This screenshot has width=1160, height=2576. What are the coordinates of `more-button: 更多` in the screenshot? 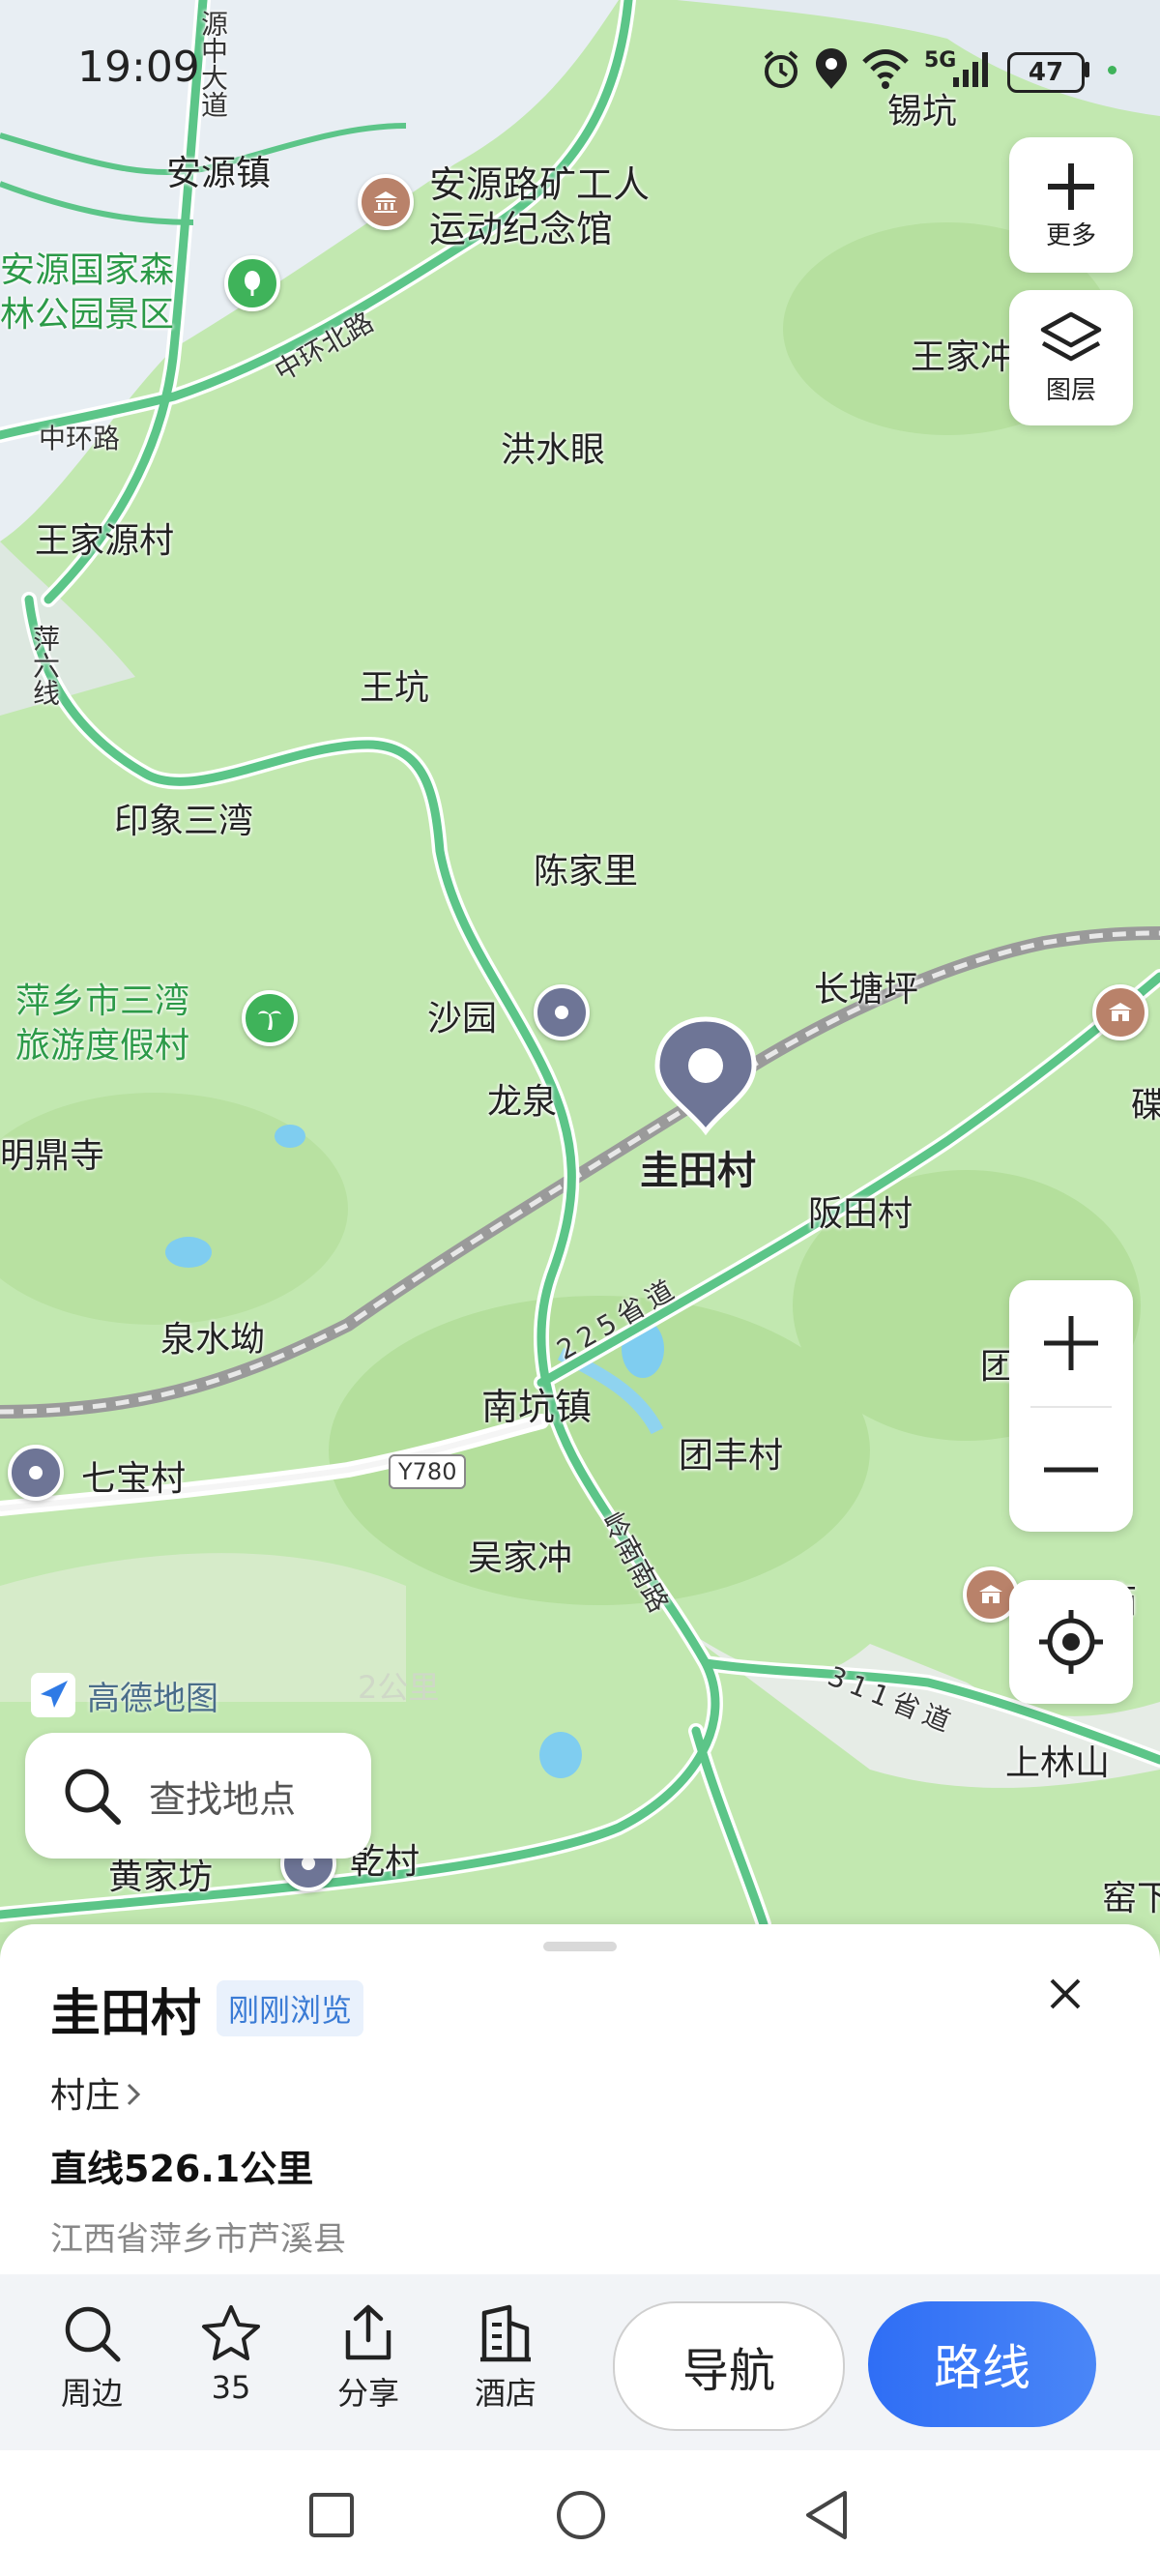 It's located at (1071, 205).